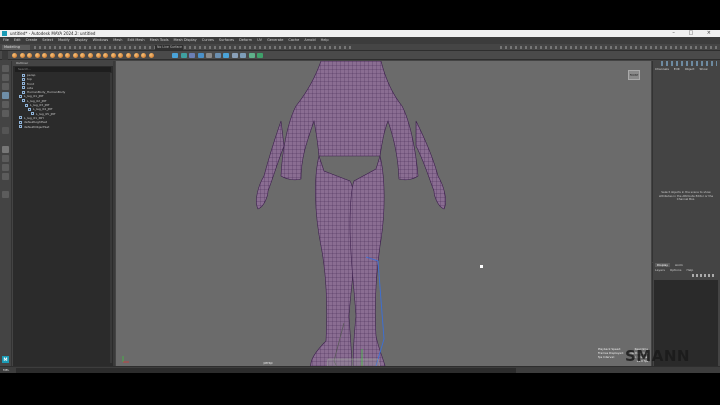 This screenshot has height=405, width=720. What do you see at coordinates (117, 40) in the screenshot?
I see `menu-mesh: Mesh` at bounding box center [117, 40].